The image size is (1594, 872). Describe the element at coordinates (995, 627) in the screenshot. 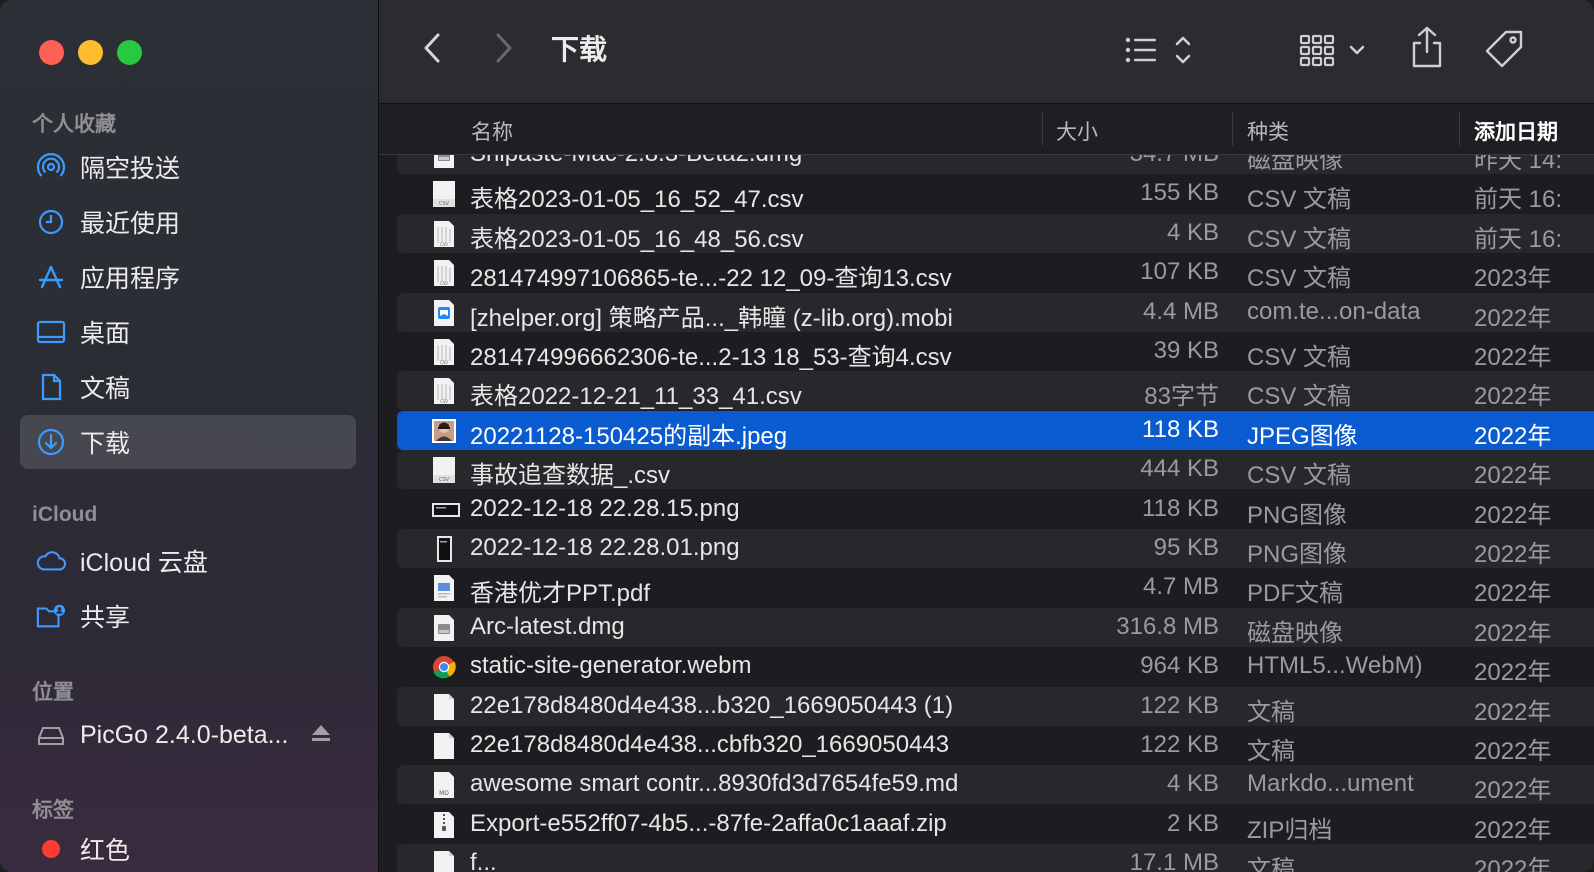

I see `file-row: Arc-latest.dmg 316.8 MB 磁盘映像 2022年` at that location.